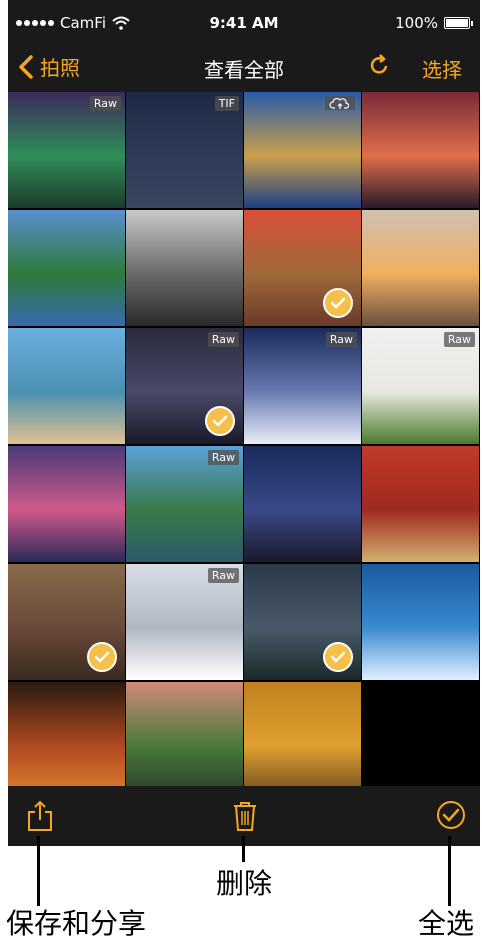  I want to click on battery-percent: 100%, so click(416, 23).